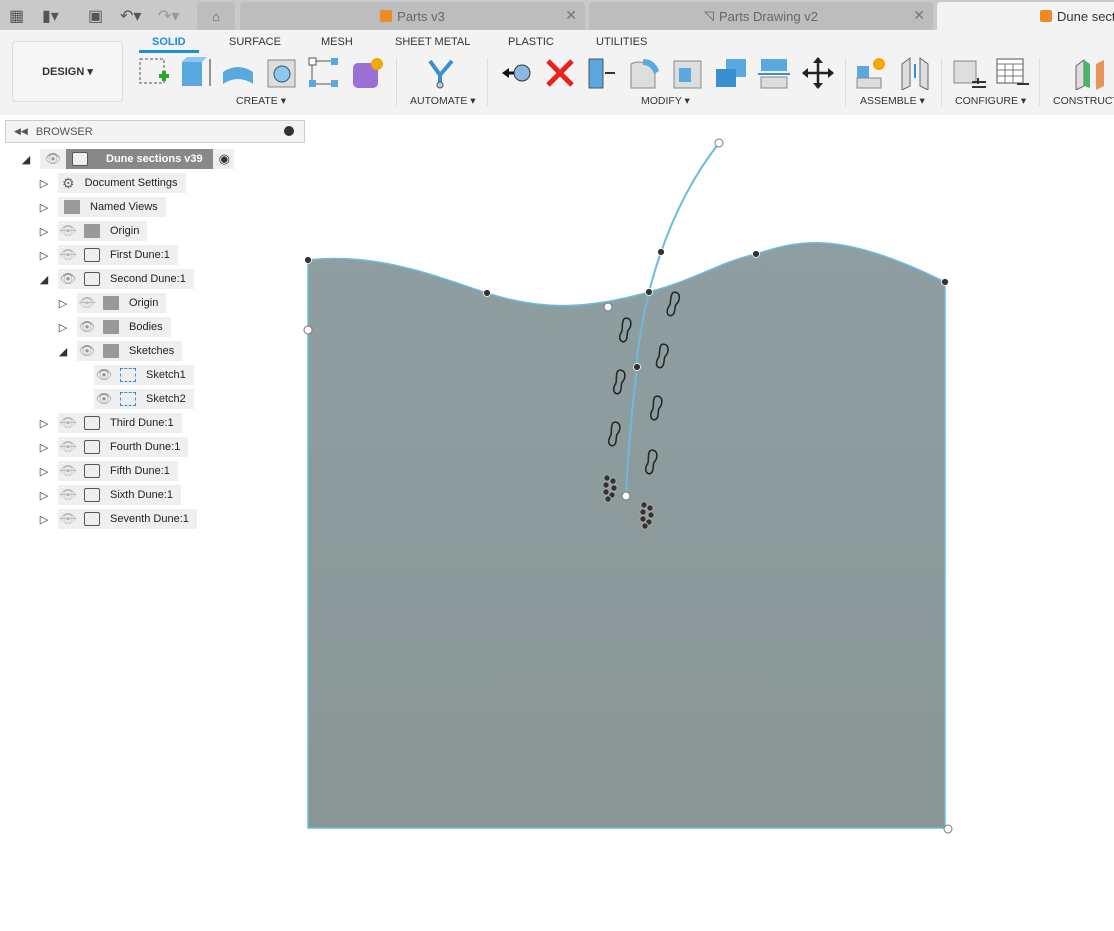 The image size is (1114, 931). I want to click on delete-icon, so click(560, 73).